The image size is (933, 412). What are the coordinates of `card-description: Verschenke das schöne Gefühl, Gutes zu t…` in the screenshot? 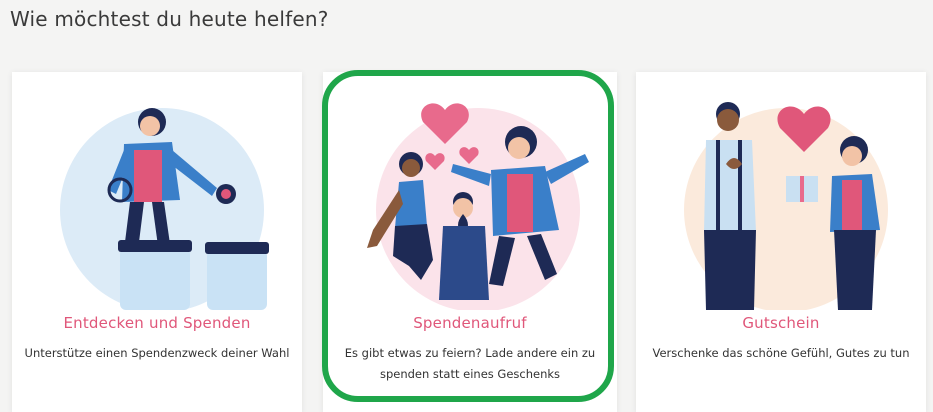 It's located at (781, 353).